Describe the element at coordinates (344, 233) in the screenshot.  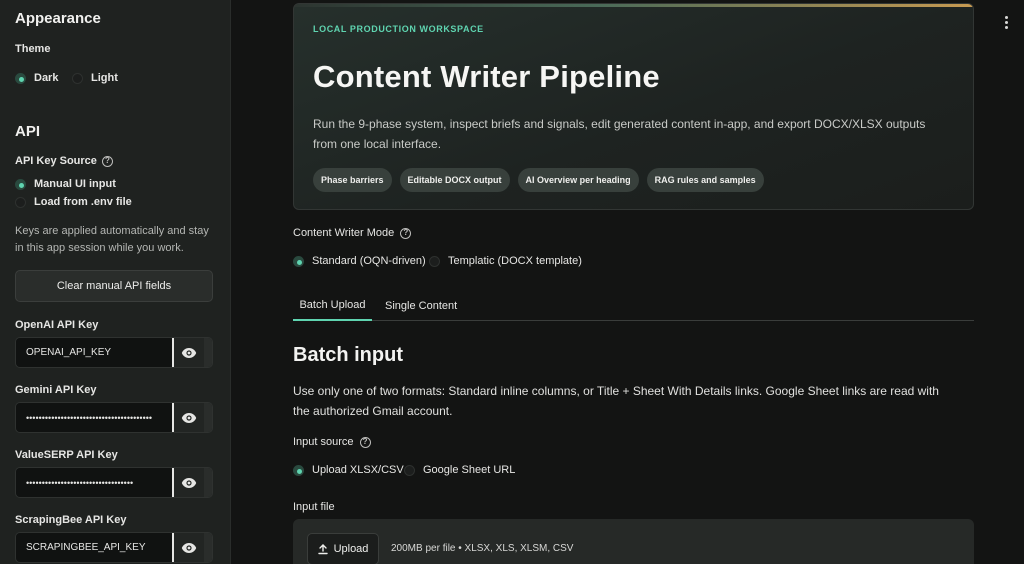
I see `mode-label-text: Content Writer Mode` at that location.